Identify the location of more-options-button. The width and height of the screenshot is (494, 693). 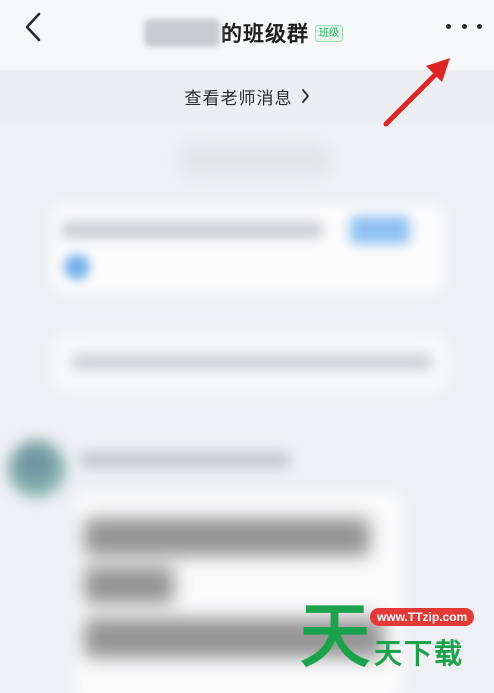
(464, 26).